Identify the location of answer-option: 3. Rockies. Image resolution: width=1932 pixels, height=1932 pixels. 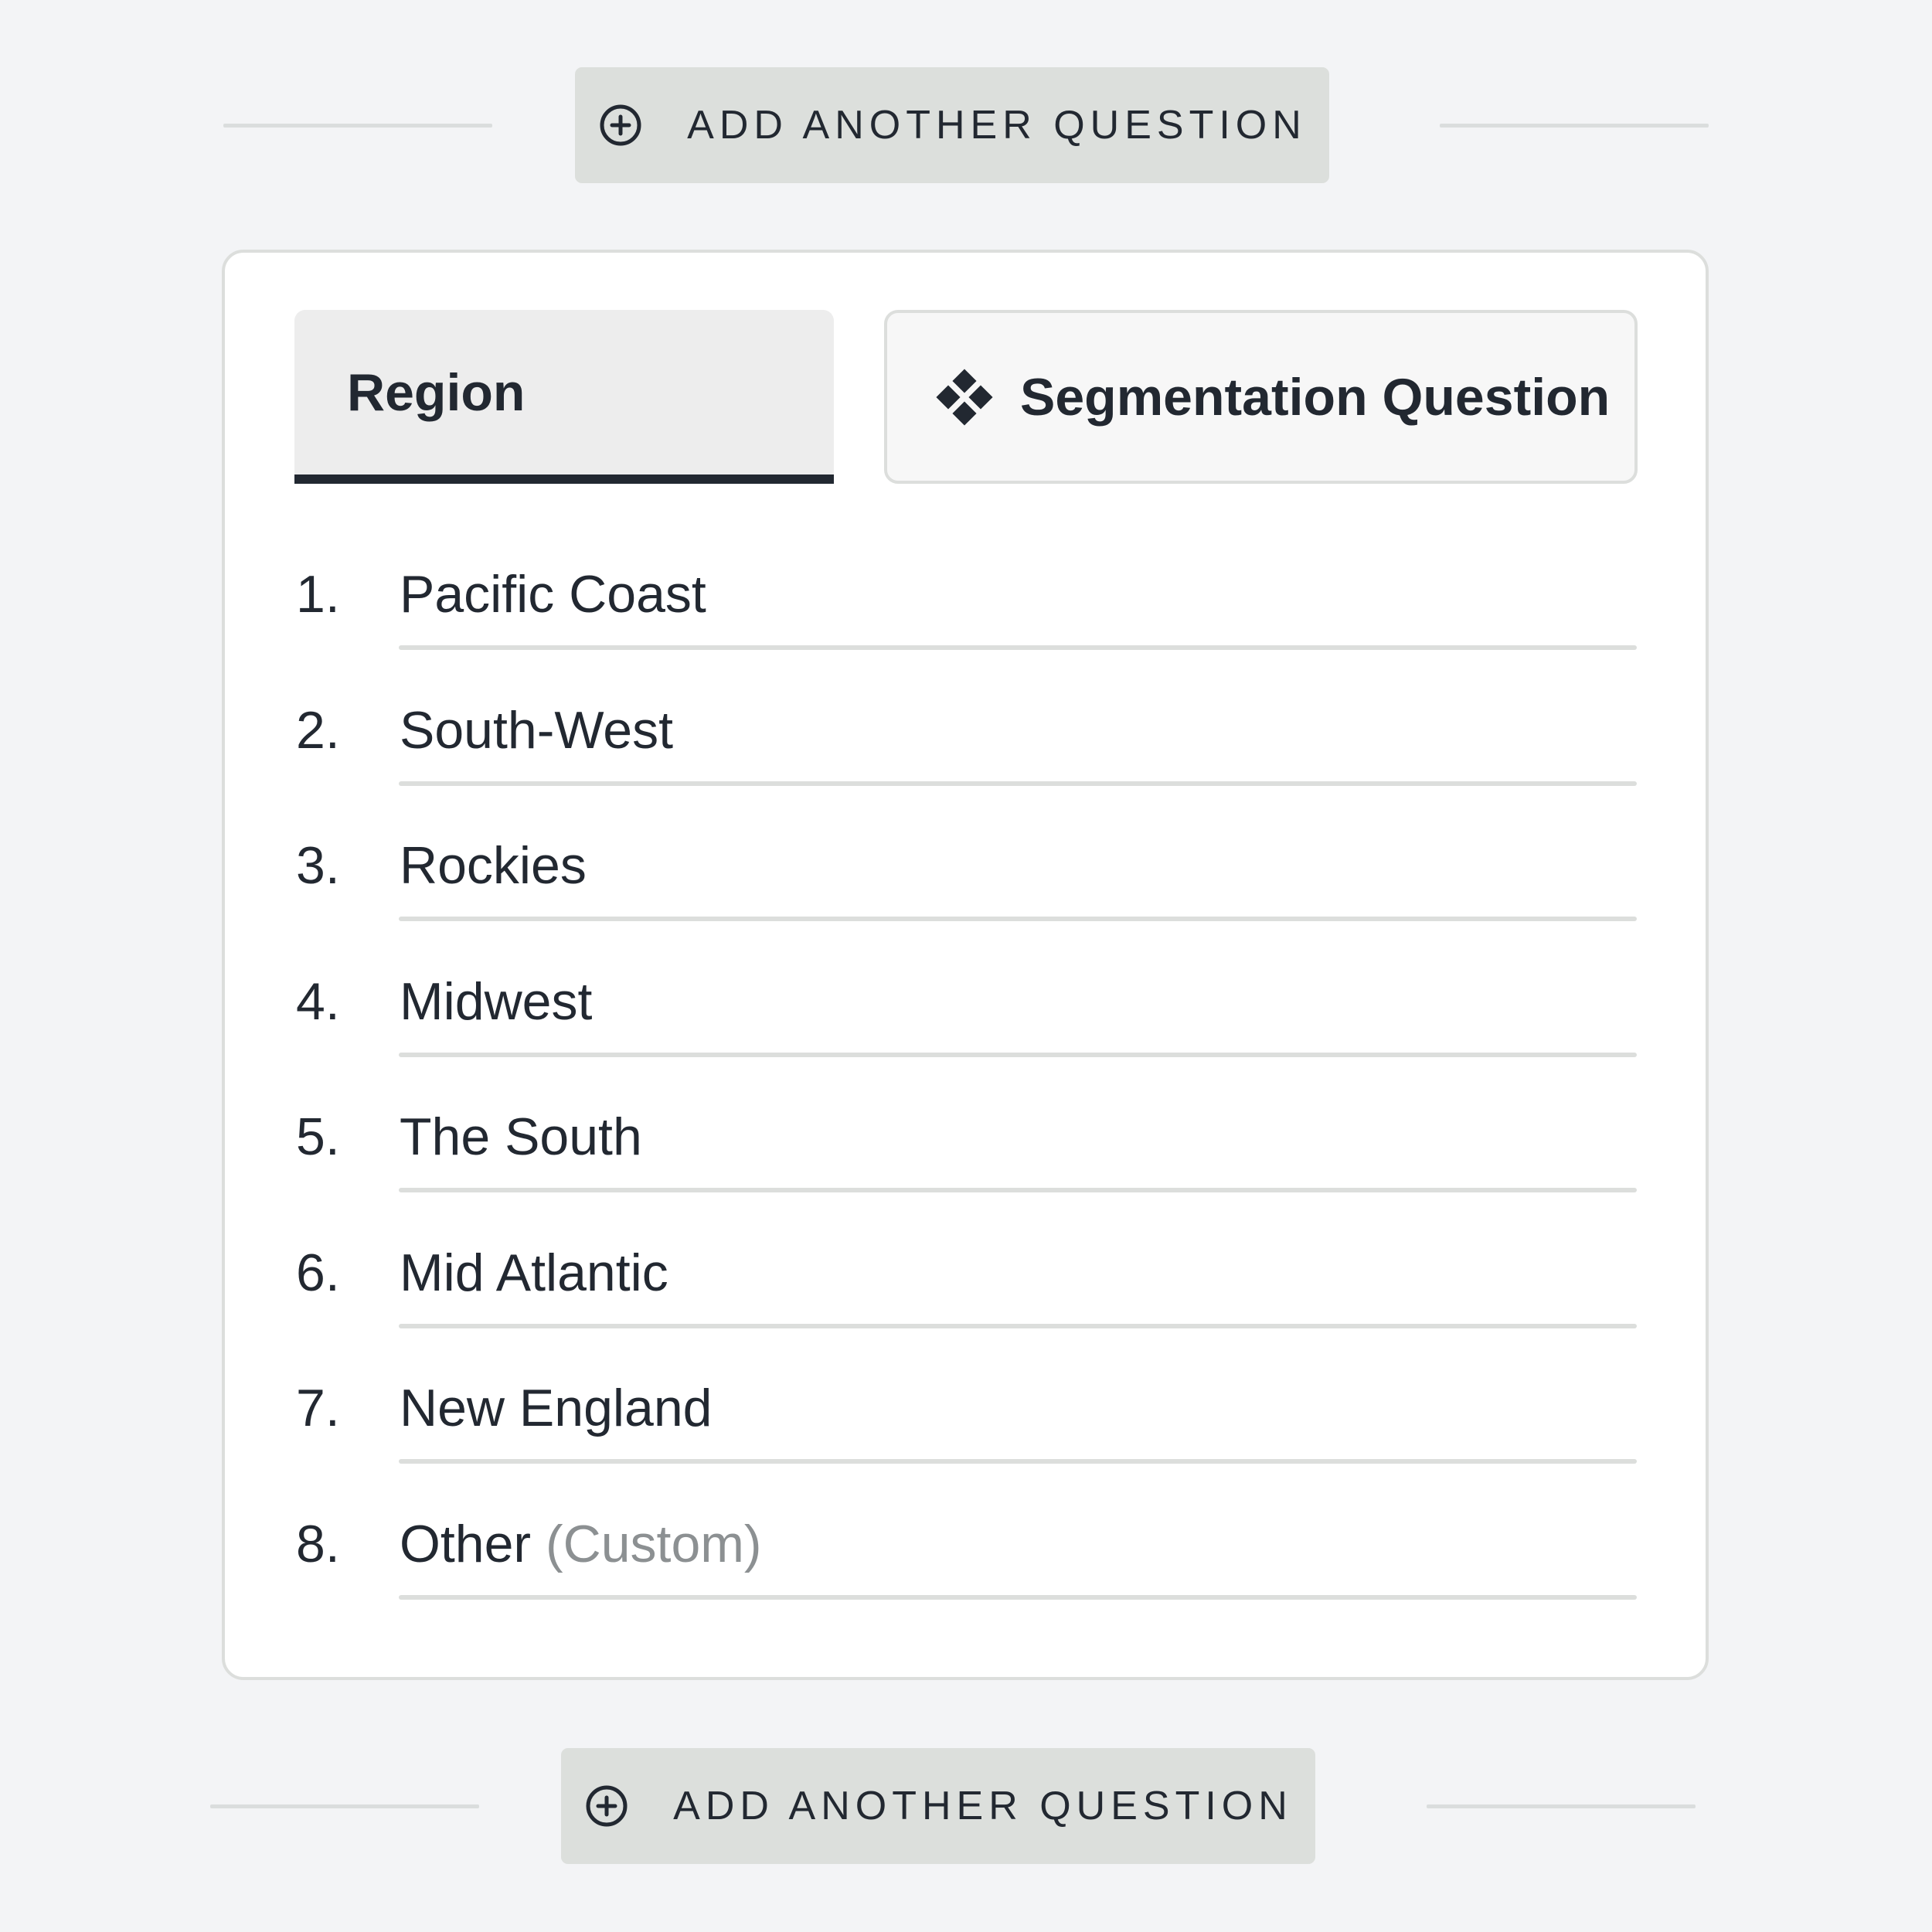
(967, 880).